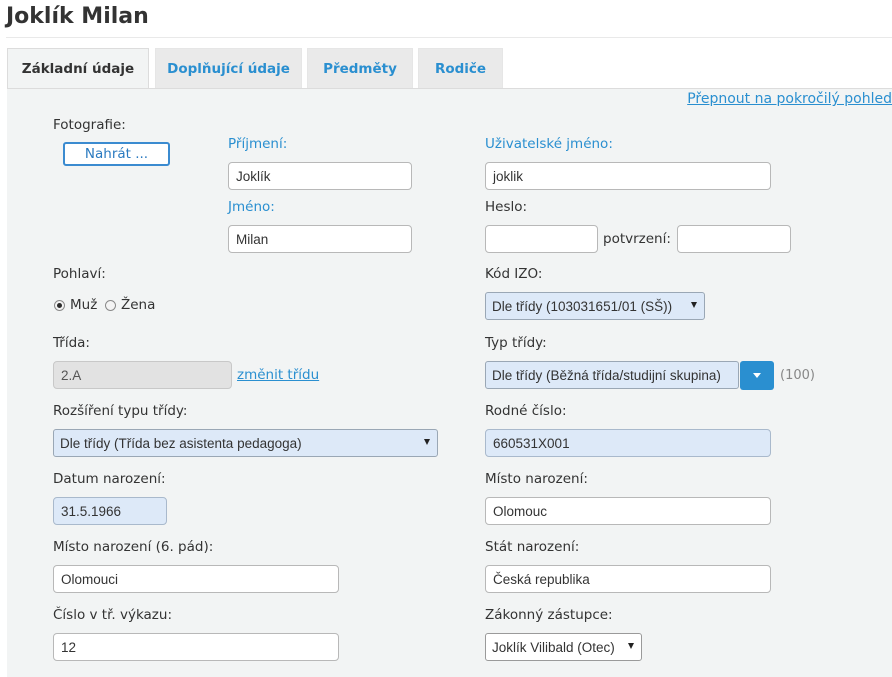 The width and height of the screenshot is (892, 677). I want to click on register-number-label: Číslo v tř. výkazu:, so click(113, 615).